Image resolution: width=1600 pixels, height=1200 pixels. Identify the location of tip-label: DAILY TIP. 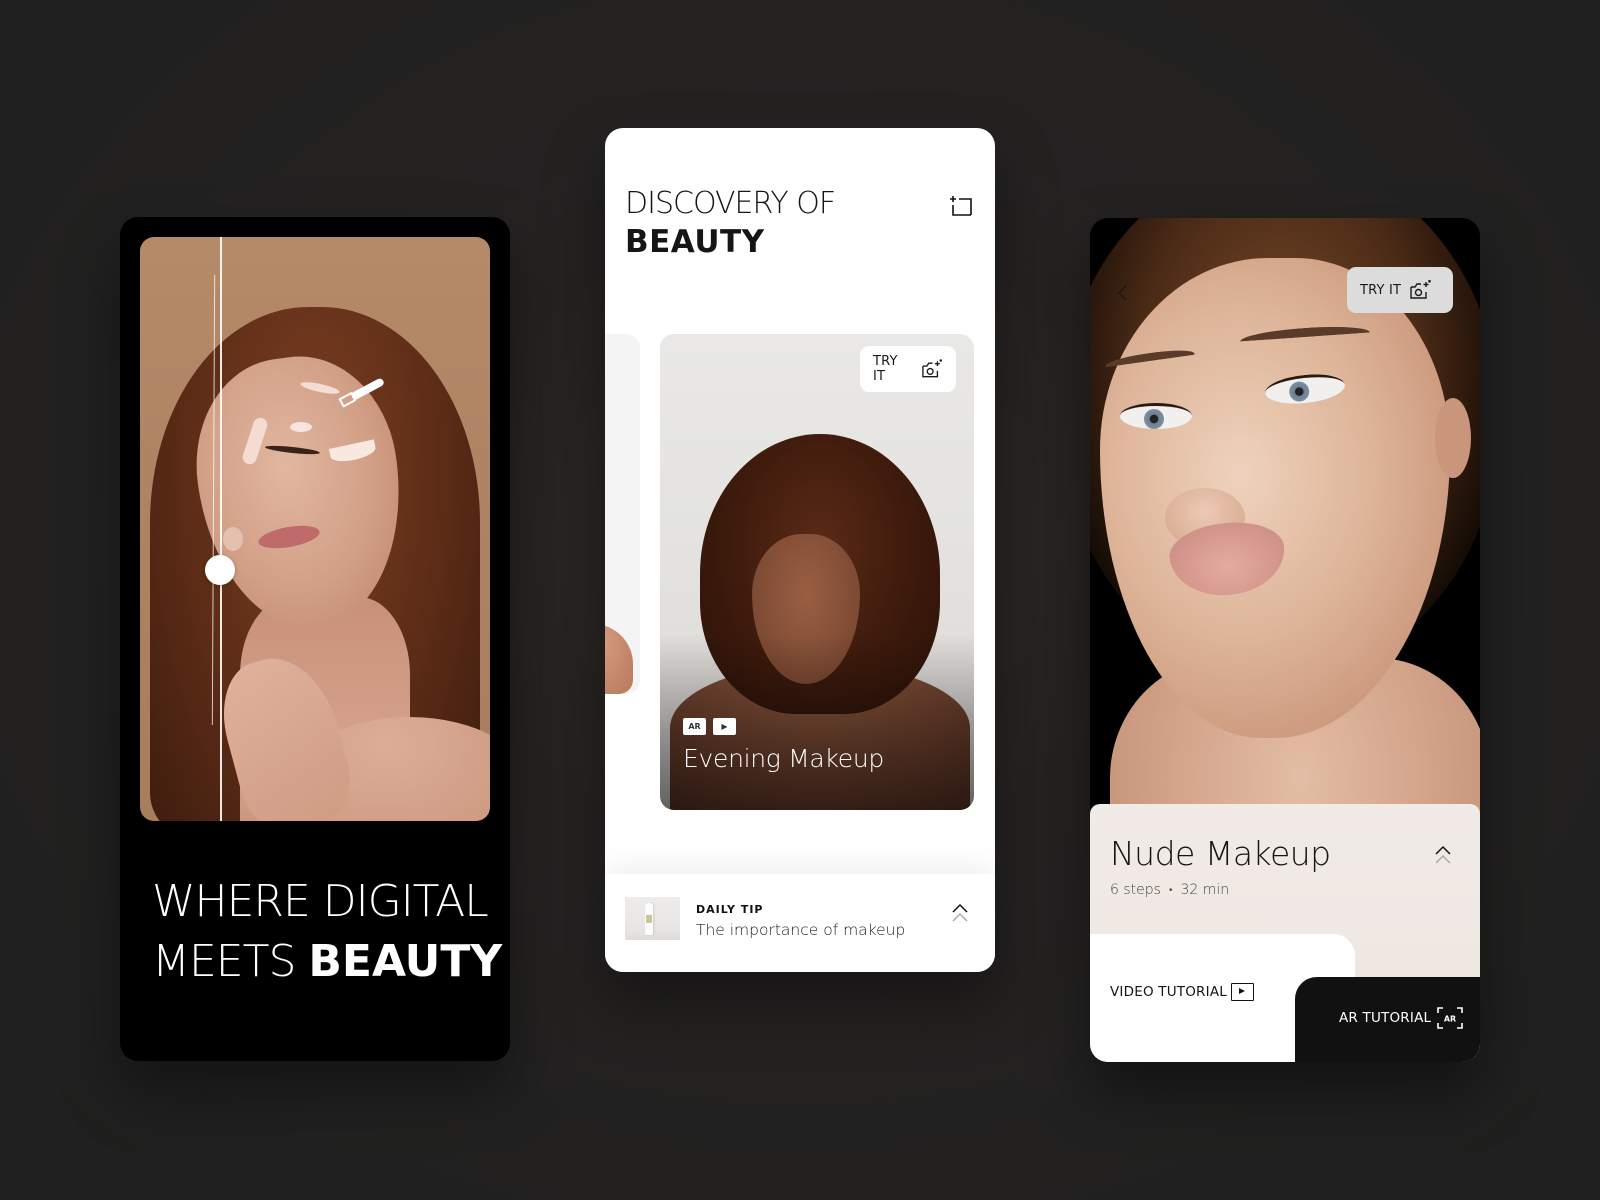
(730, 909).